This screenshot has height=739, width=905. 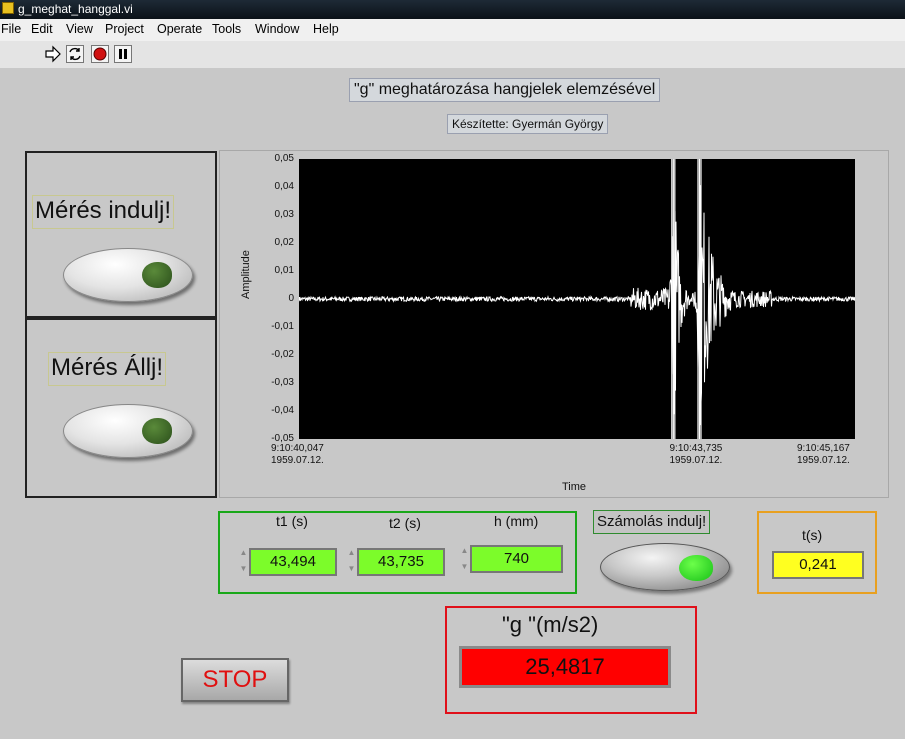 I want to click on t-indicator: 0,241, so click(x=818, y=565).